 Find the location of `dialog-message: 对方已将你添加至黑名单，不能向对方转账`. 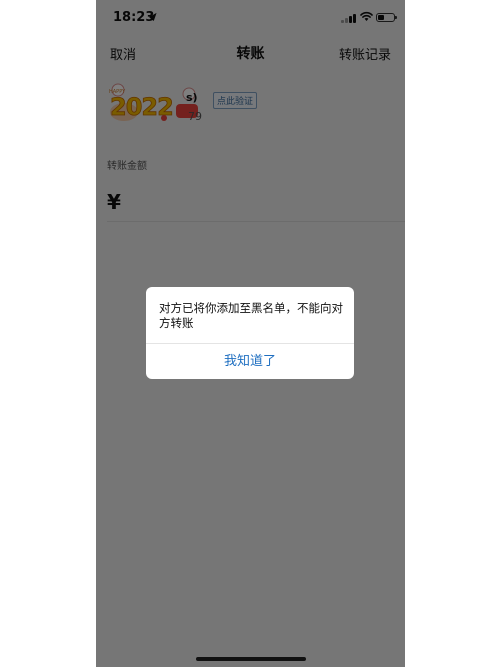

dialog-message: 对方已将你添加至黑名单，不能向对方转账 is located at coordinates (251, 315).